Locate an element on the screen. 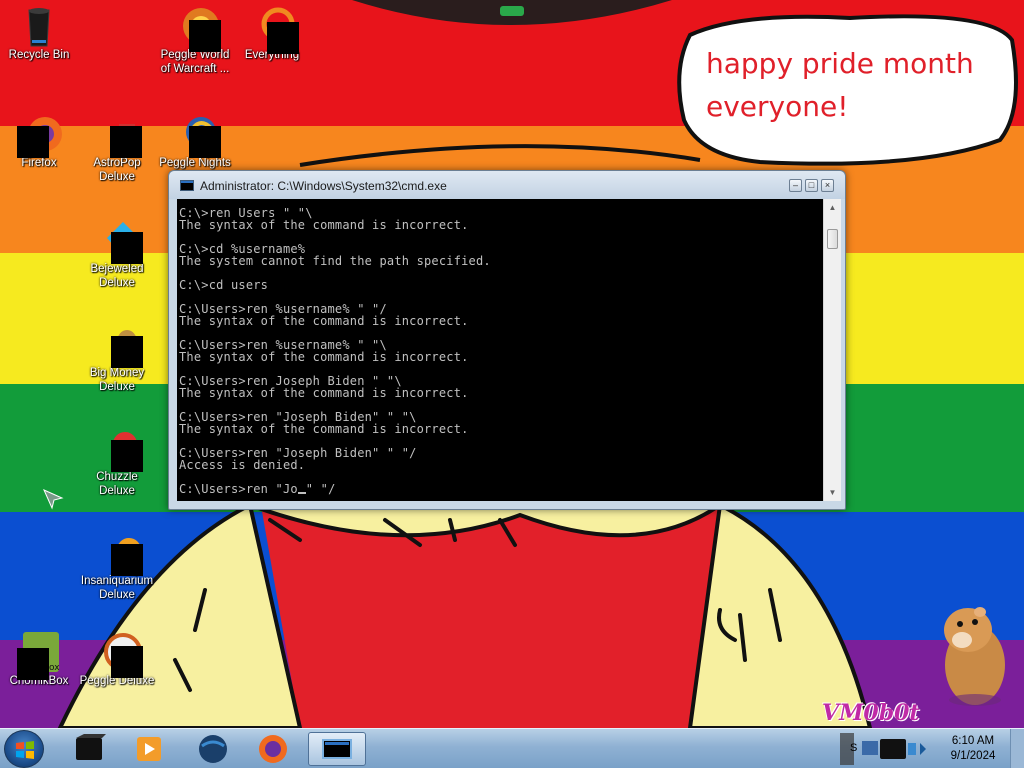 The image size is (1024, 768). taskbar-cmd is located at coordinates (337, 749).